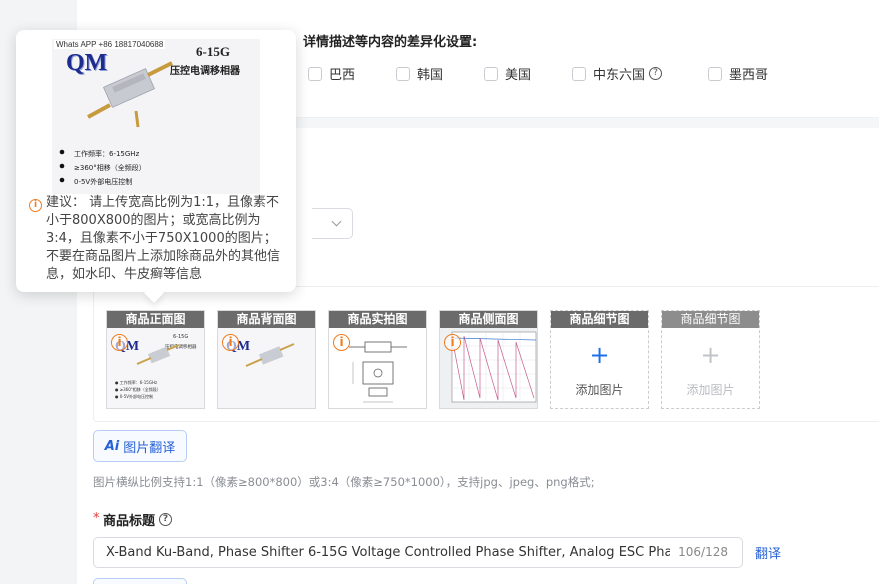 The height and width of the screenshot is (584, 879). I want to click on select-dropdown, so click(332, 223).